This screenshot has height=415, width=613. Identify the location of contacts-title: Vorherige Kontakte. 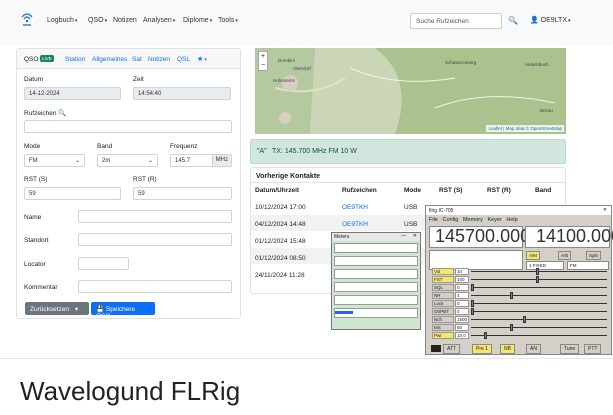
(288, 176).